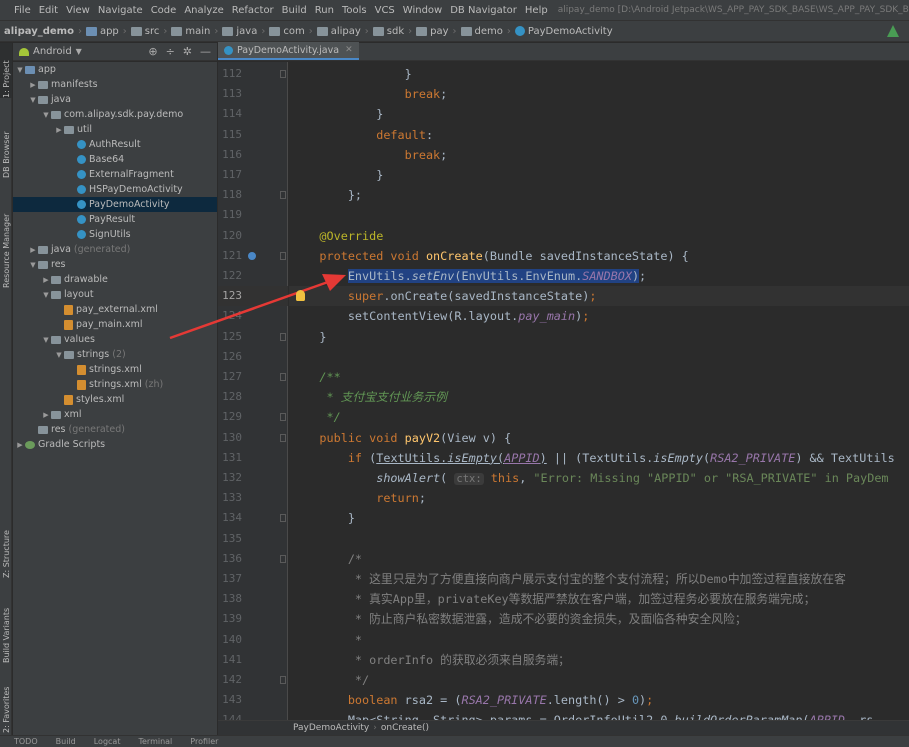 The width and height of the screenshot is (909, 747). Describe the element at coordinates (6, 703) in the screenshot. I see `favorites-tool-tab: 2: Favorites` at that location.